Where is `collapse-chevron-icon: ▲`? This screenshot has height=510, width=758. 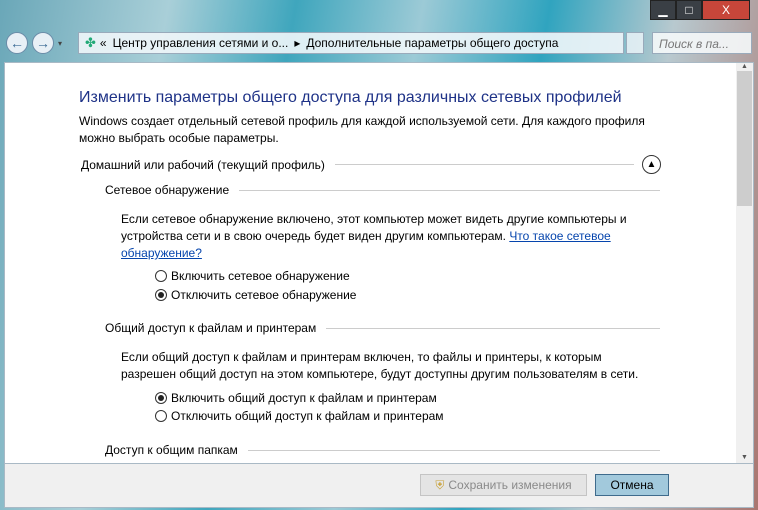 collapse-chevron-icon: ▲ is located at coordinates (651, 164).